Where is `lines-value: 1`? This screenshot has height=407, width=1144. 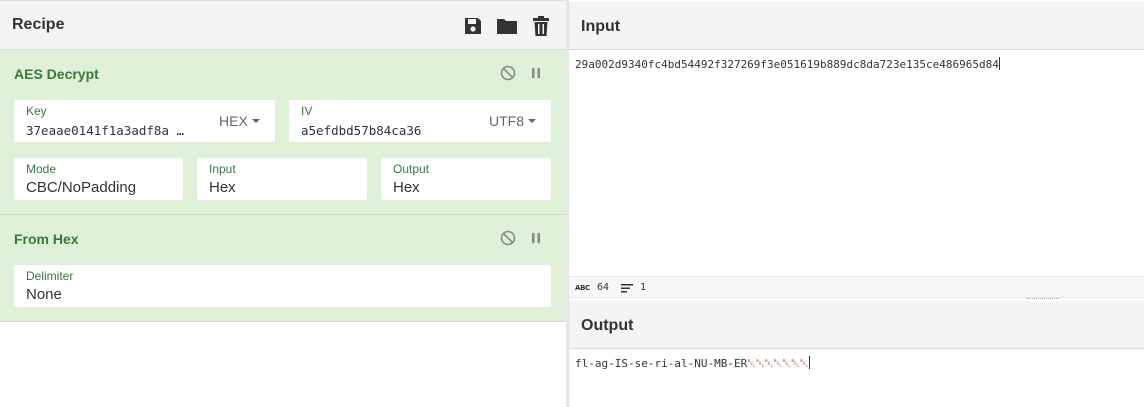 lines-value: 1 is located at coordinates (643, 287).